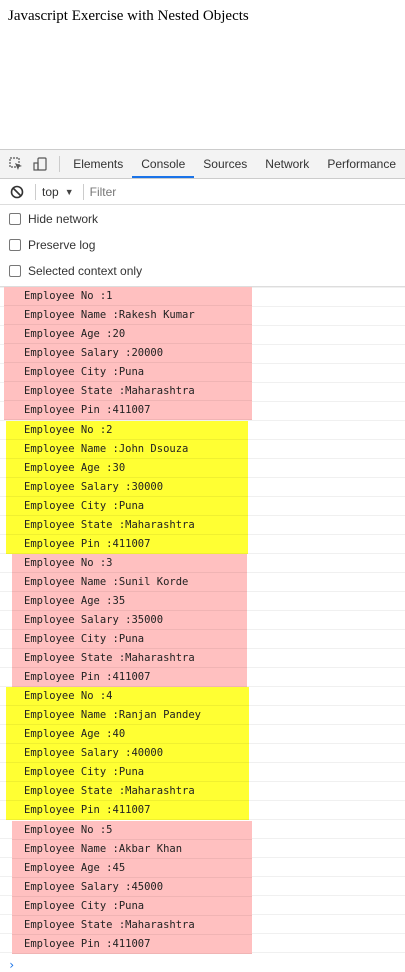  Describe the element at coordinates (63, 219) in the screenshot. I see `hide-network-label: Hide network` at that location.